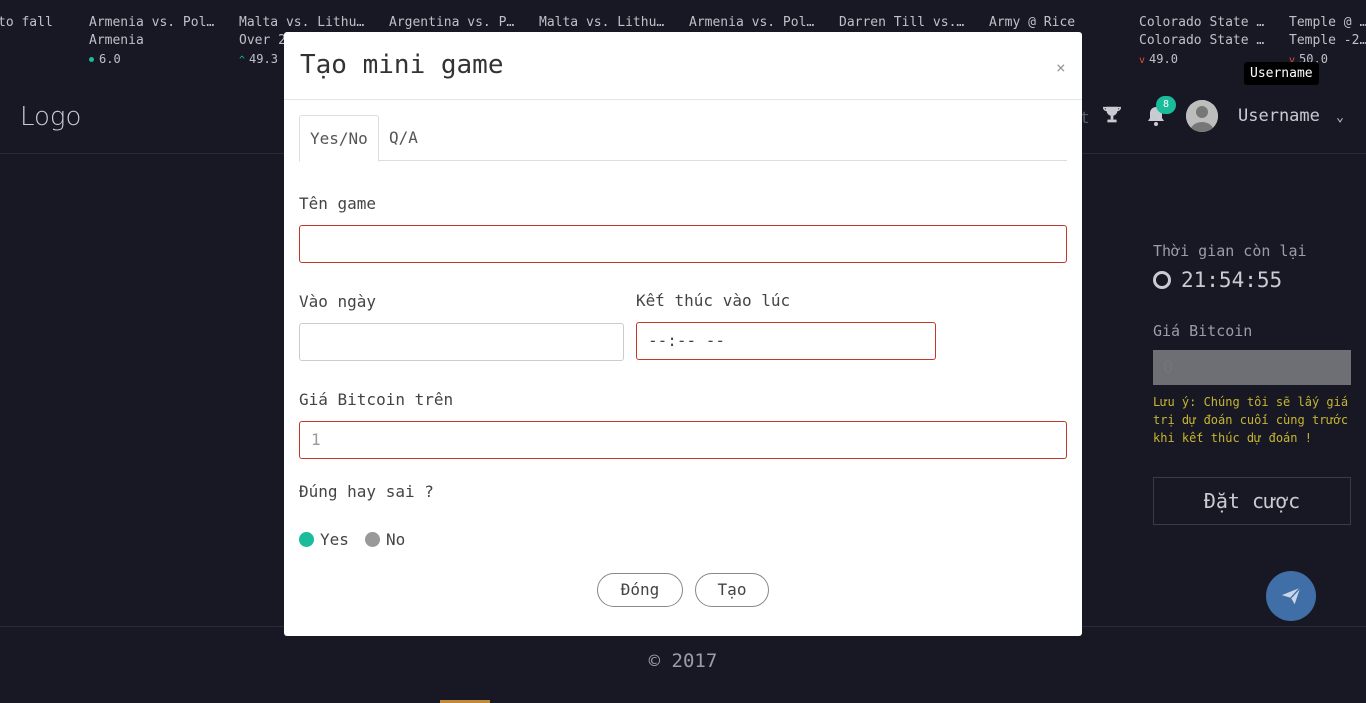 The width and height of the screenshot is (1366, 703). What do you see at coordinates (1061, 67) in the screenshot?
I see `close-icon: ×` at bounding box center [1061, 67].